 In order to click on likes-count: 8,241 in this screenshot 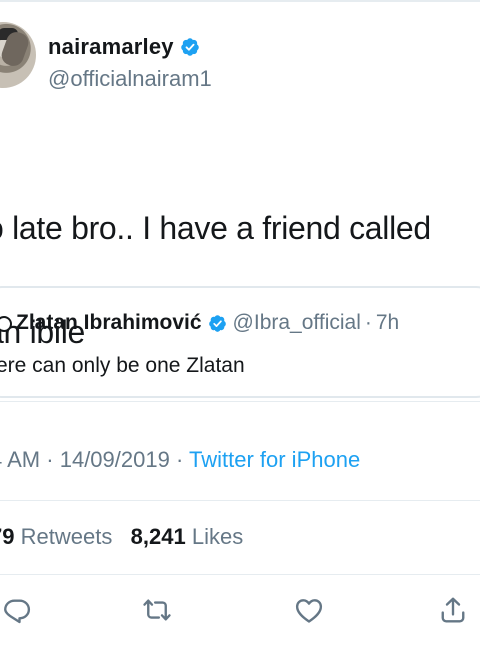, I will do `click(158, 536)`.